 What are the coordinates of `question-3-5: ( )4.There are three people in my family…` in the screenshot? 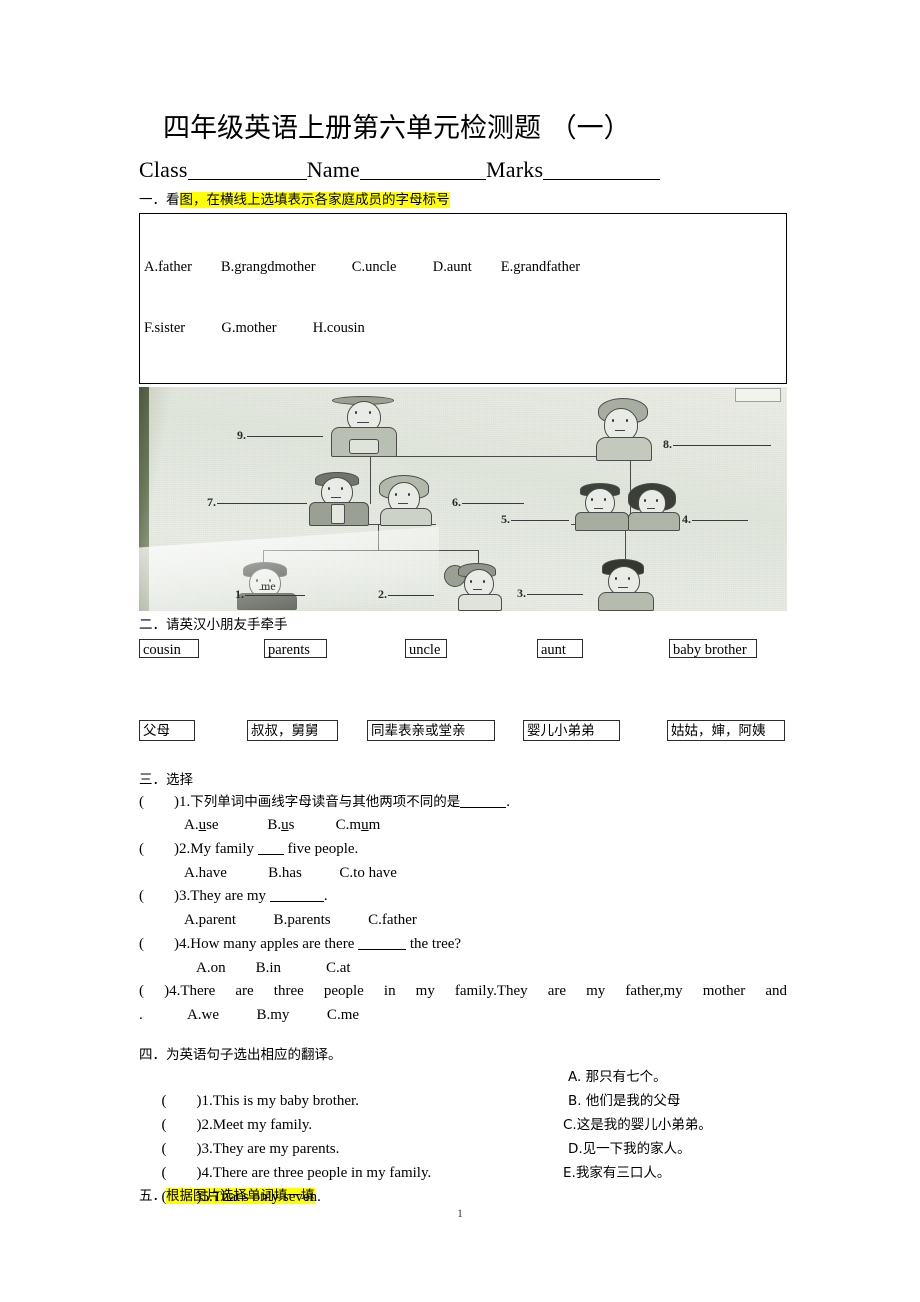 It's located at (463, 992).